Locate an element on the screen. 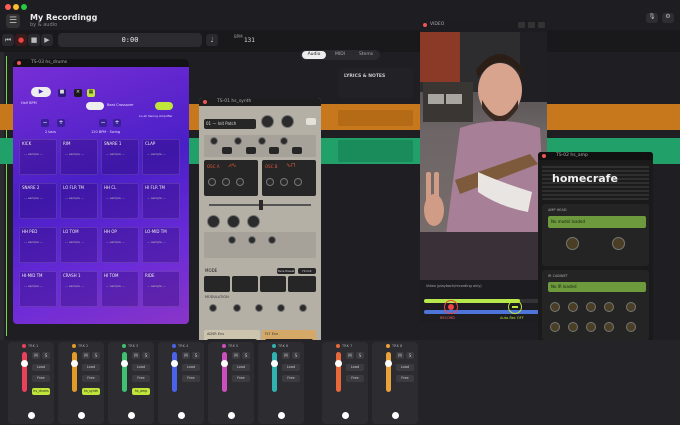 The width and height of the screenshot is (680, 425). drums-pattern-button: ▦ is located at coordinates (91, 93).